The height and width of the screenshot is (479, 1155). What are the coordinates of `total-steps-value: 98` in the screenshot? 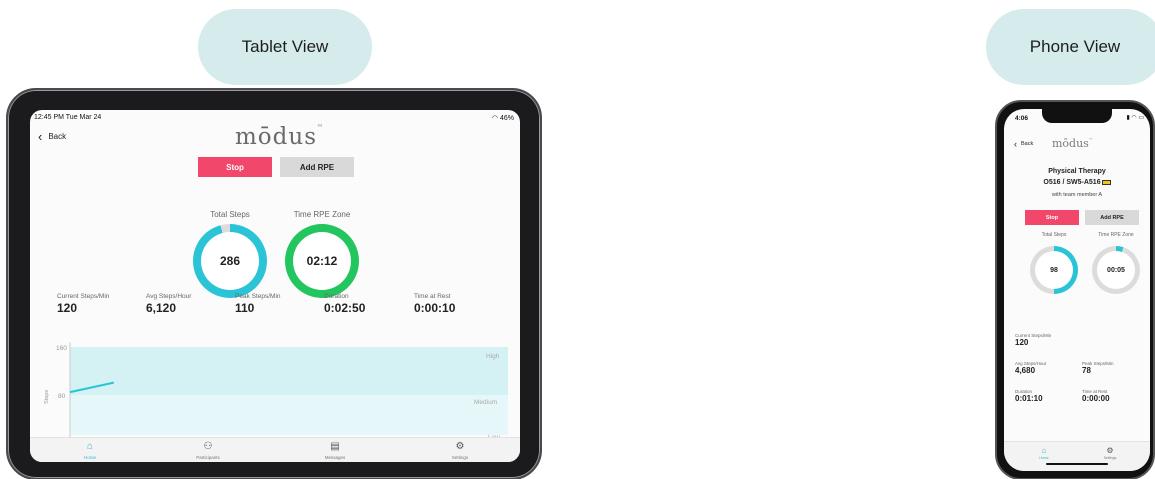 It's located at (1054, 270).